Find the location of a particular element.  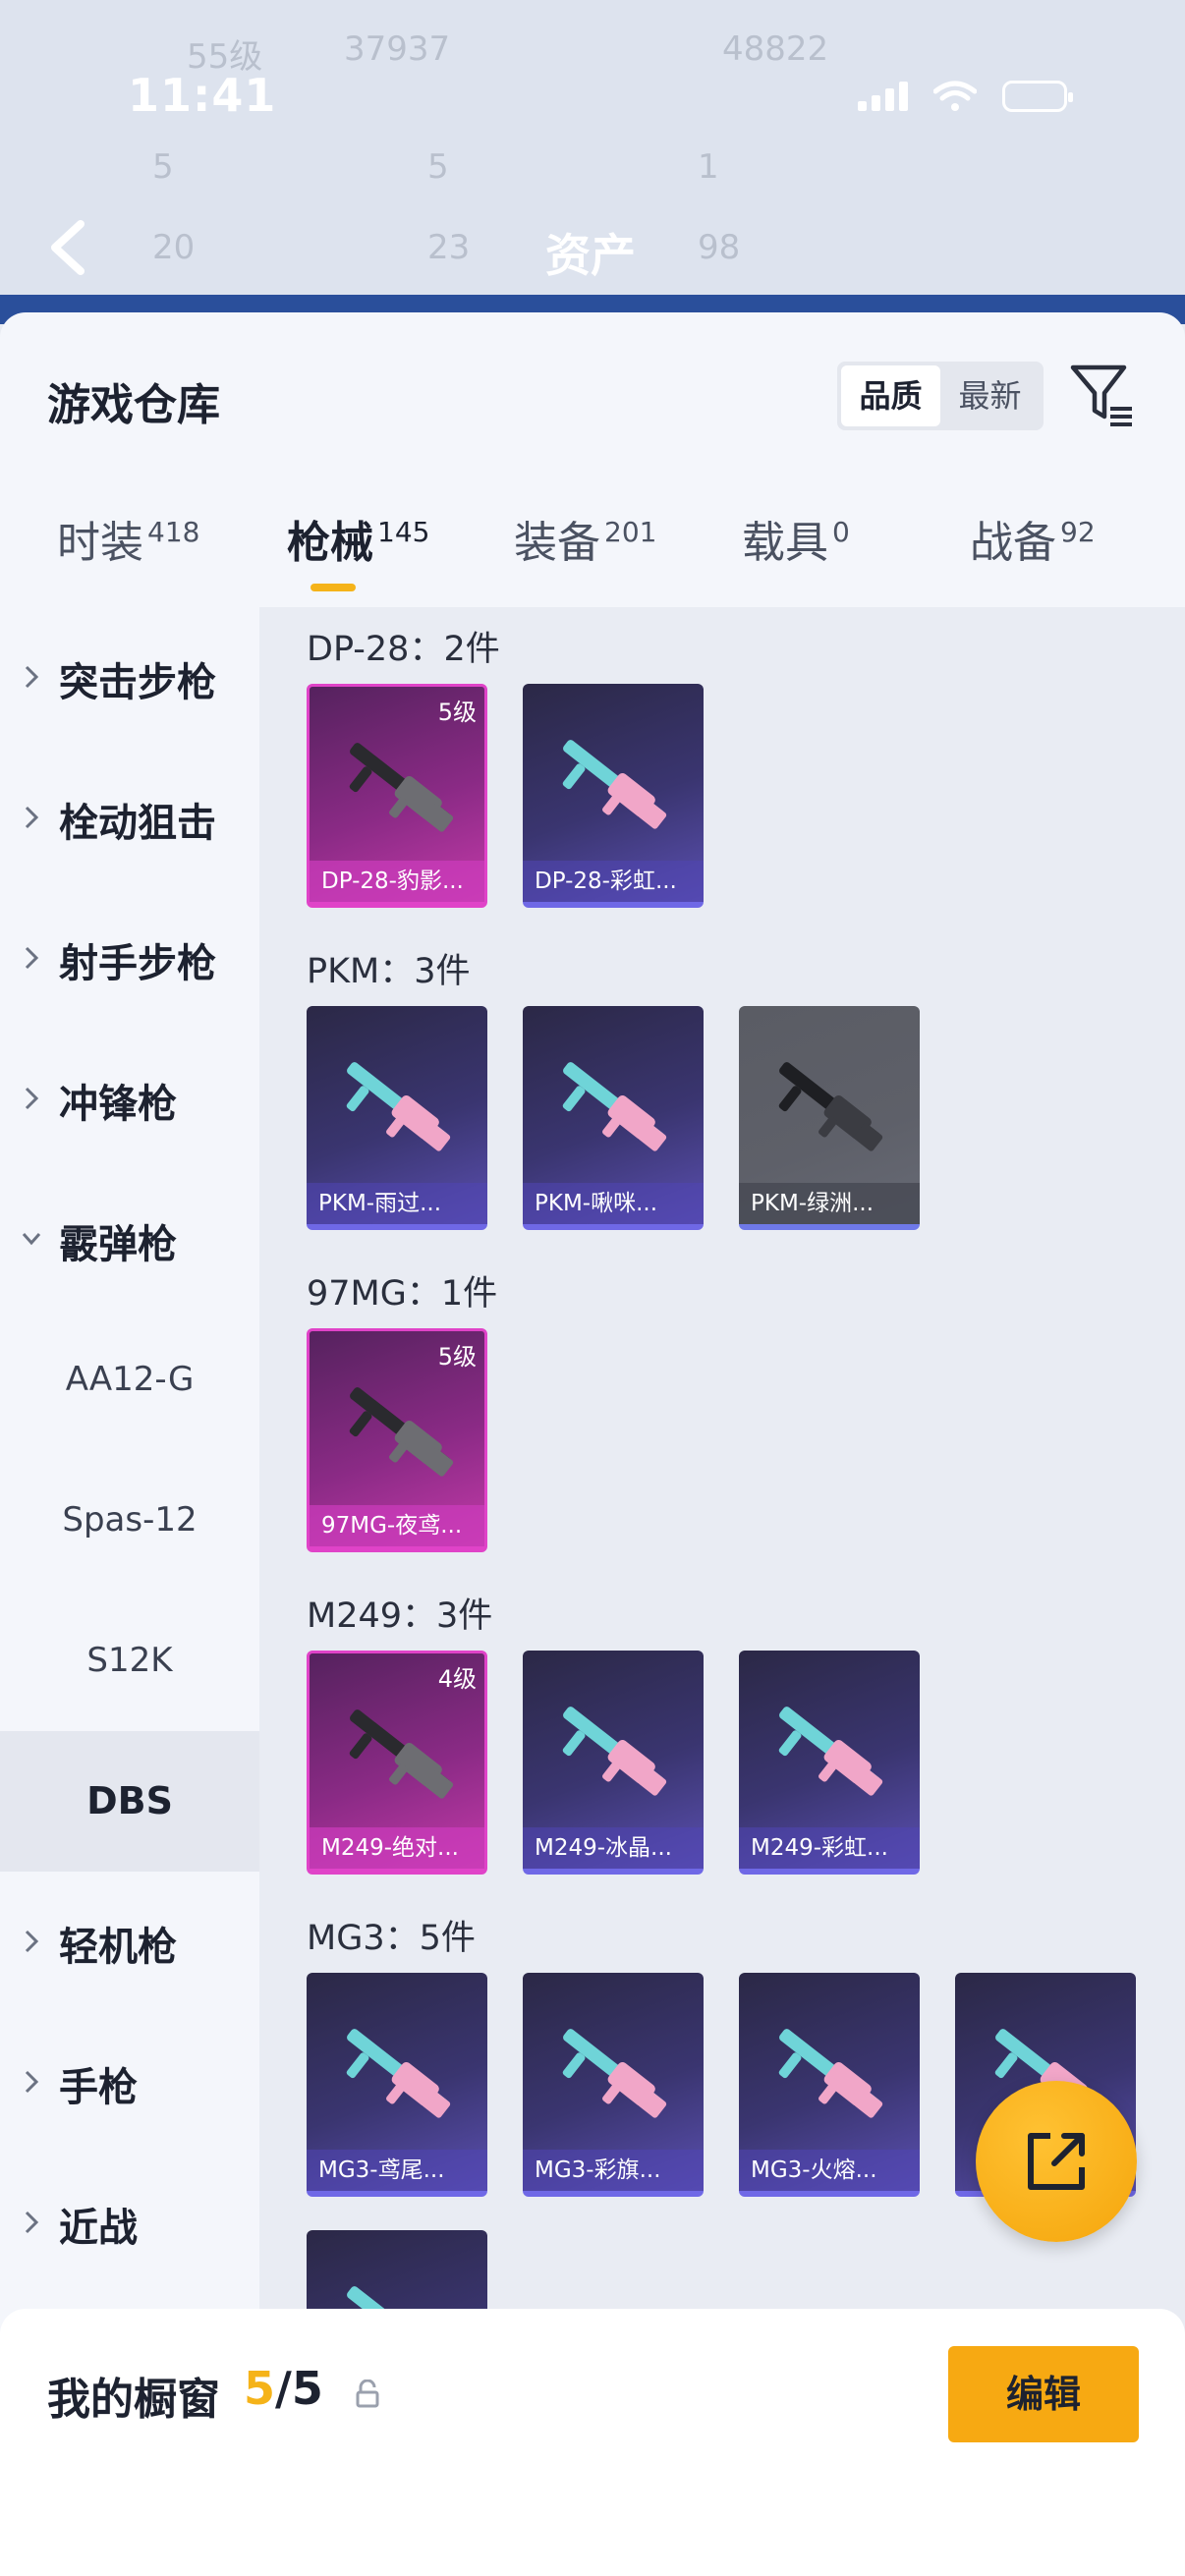

group-title: M249：3件 is located at coordinates (400, 1616).